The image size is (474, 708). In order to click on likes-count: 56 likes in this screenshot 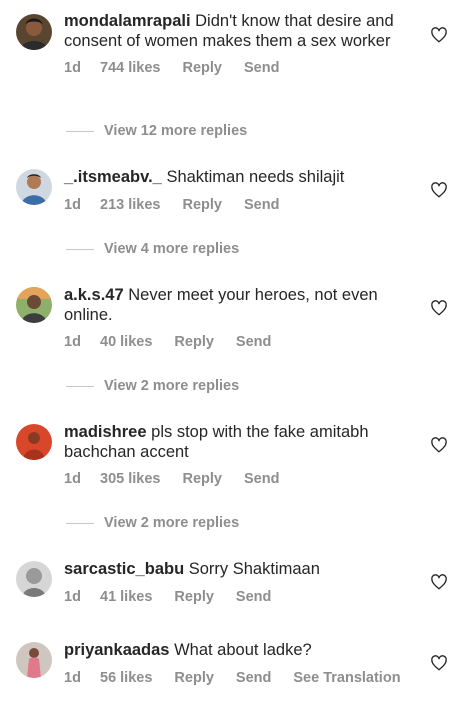, I will do `click(126, 678)`.